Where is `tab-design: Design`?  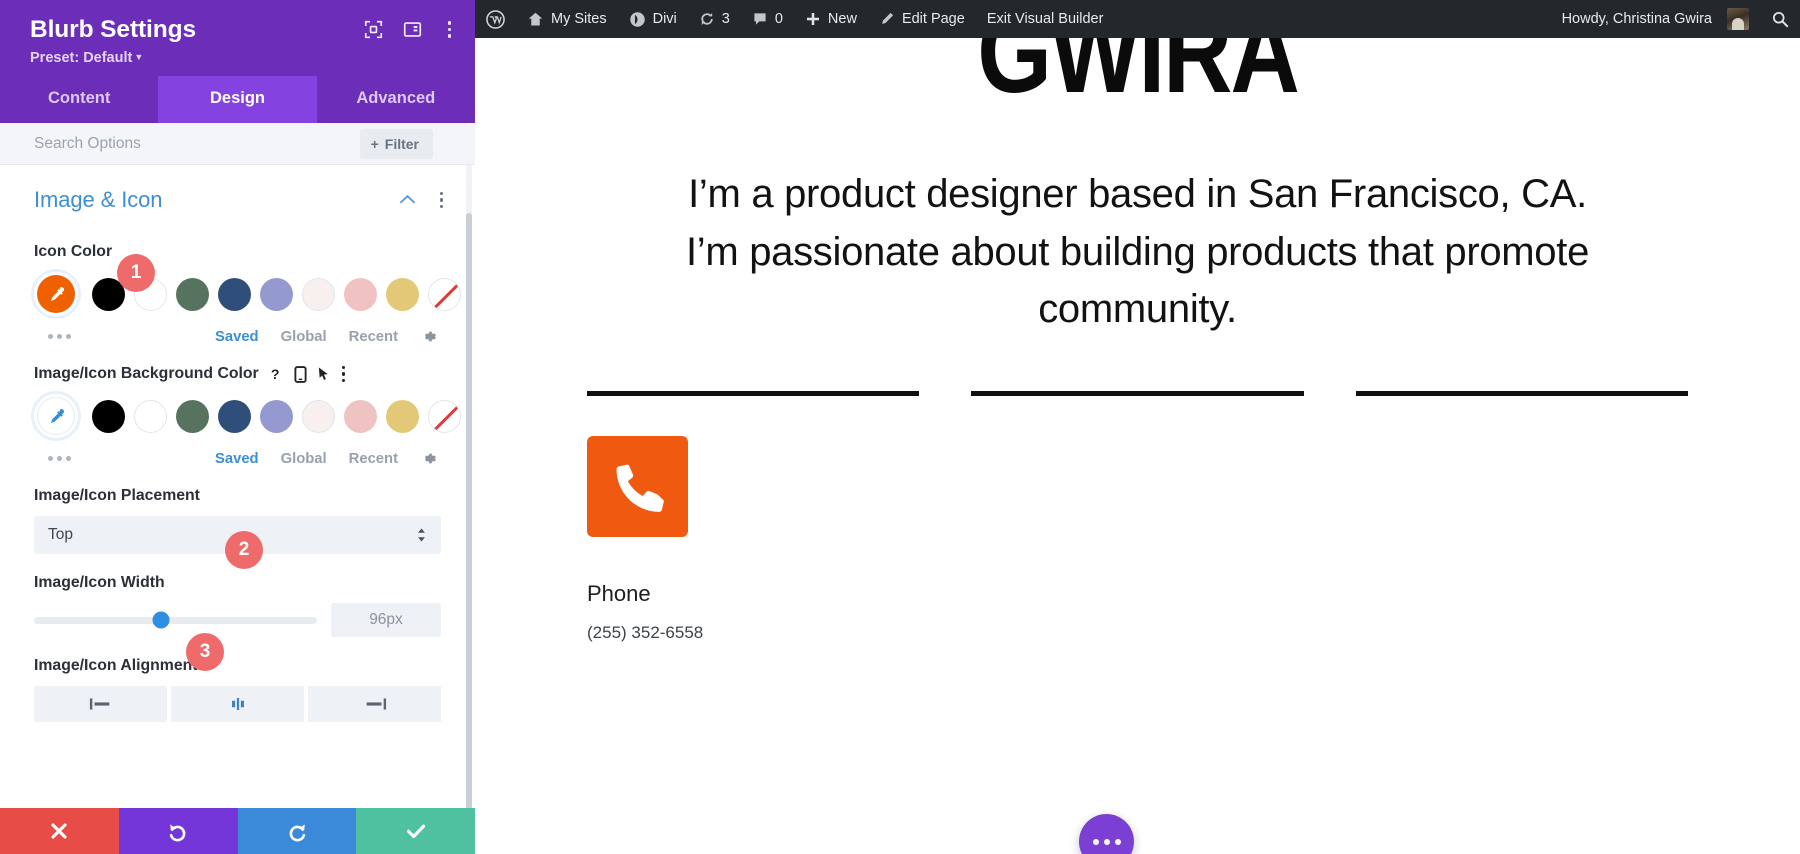
tab-design: Design is located at coordinates (237, 100).